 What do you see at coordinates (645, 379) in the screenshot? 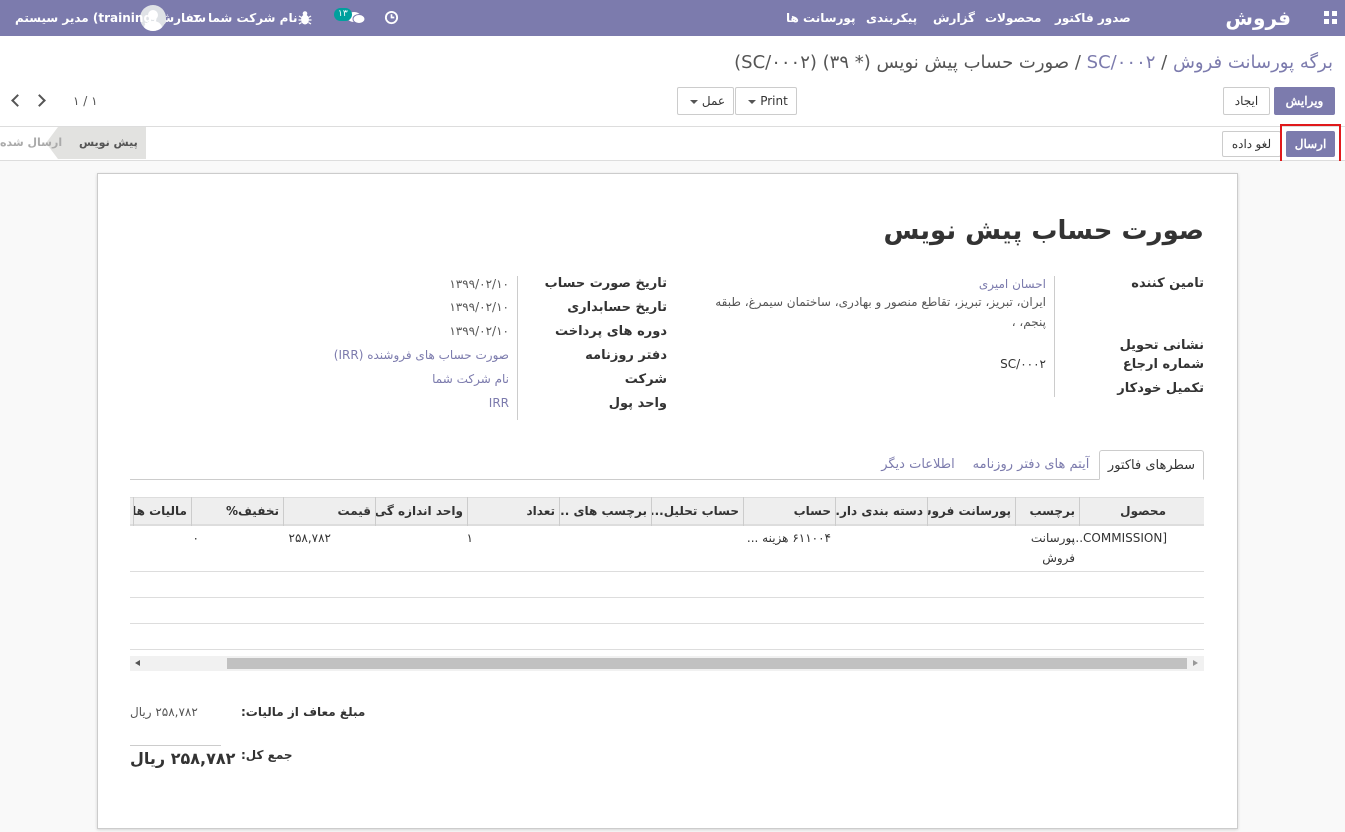
I see `company-label: شرکت` at bounding box center [645, 379].